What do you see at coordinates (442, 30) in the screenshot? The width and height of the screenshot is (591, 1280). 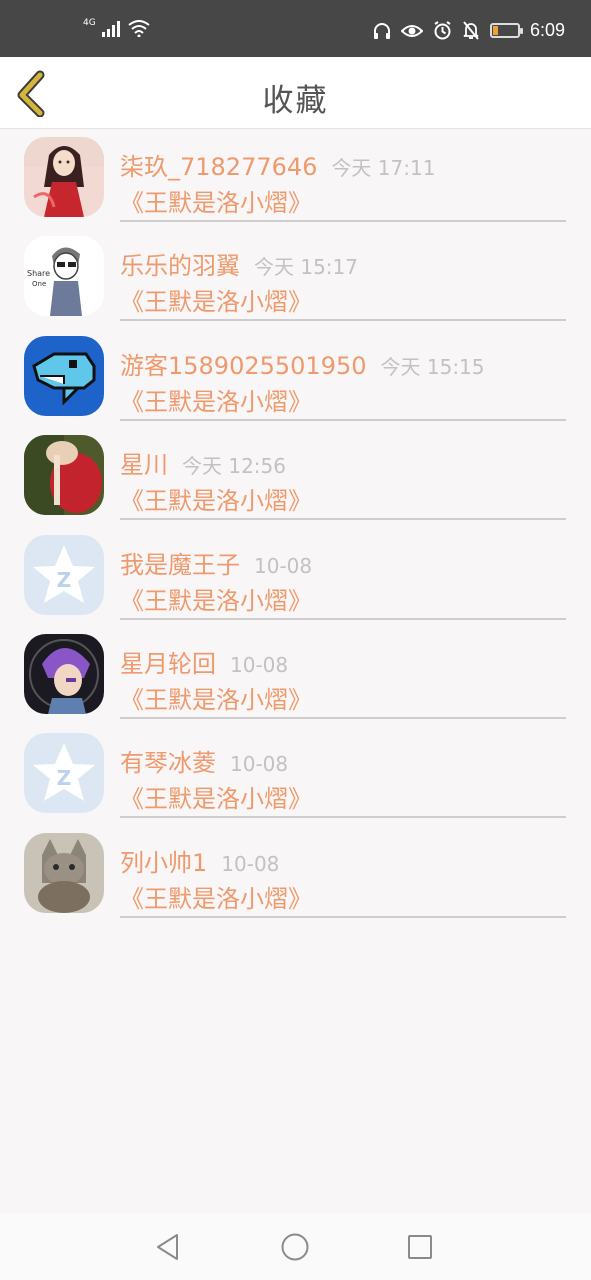 I see `alarm-icon` at bounding box center [442, 30].